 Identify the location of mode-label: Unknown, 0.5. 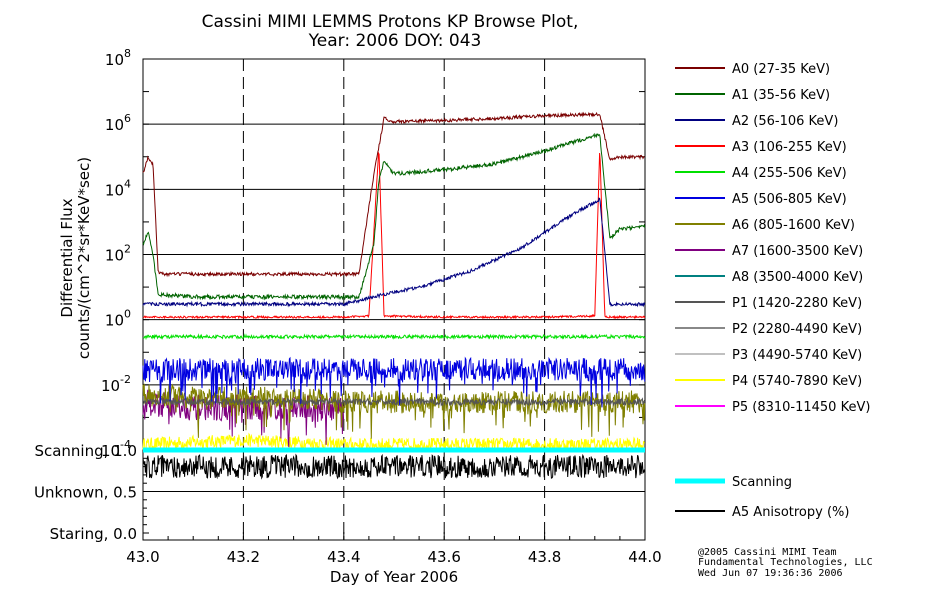
(85, 493).